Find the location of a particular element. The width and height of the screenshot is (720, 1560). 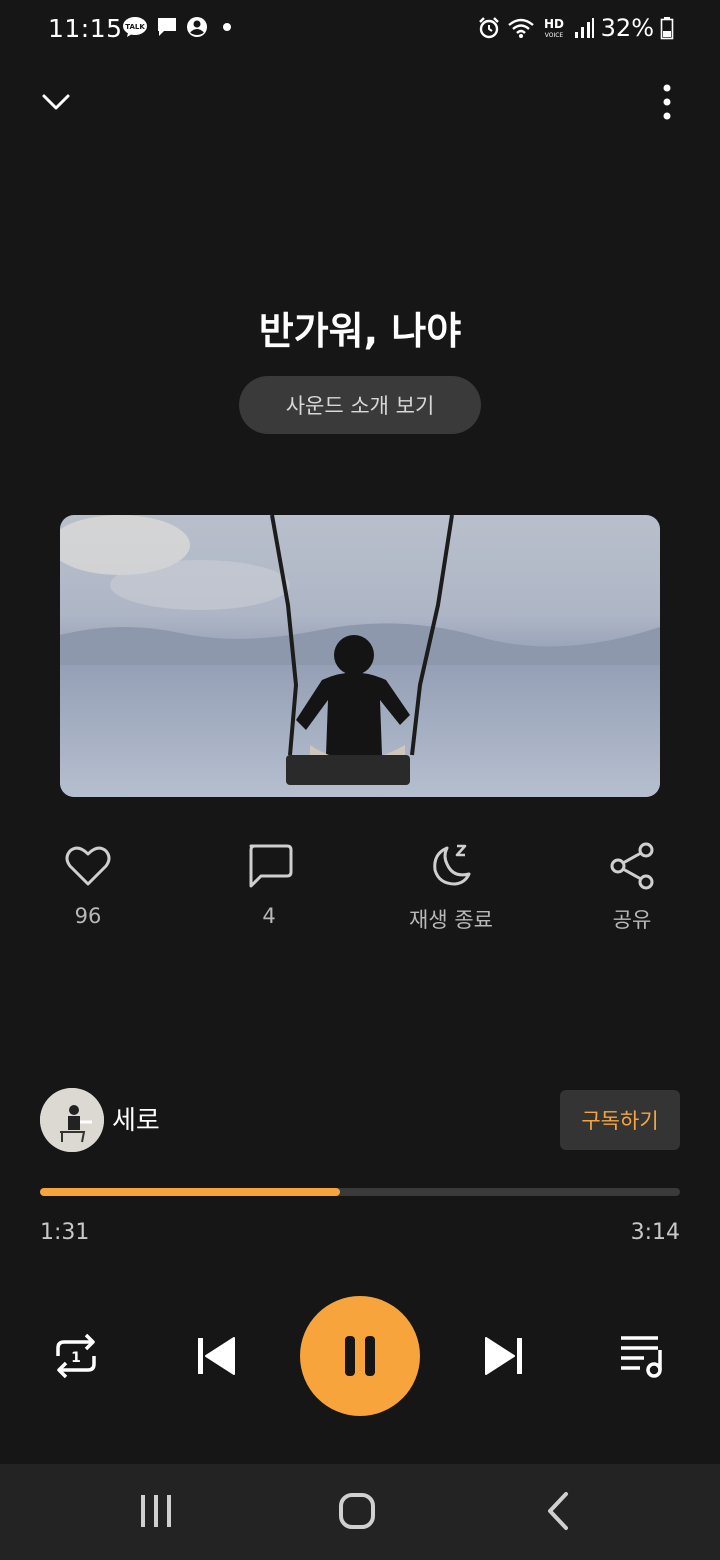

share-action: 공유 is located at coordinates (632, 886).